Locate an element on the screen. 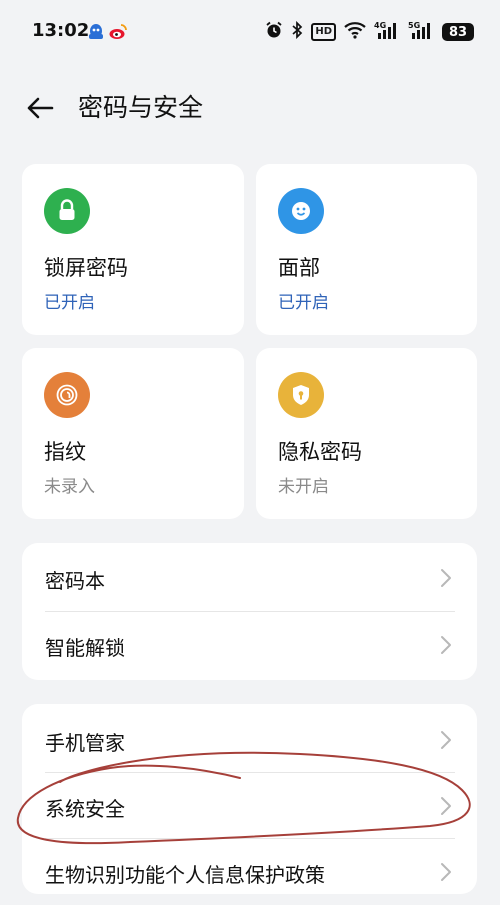 This screenshot has height=905, width=500. list-item-label: 智能解锁 is located at coordinates (85, 648).